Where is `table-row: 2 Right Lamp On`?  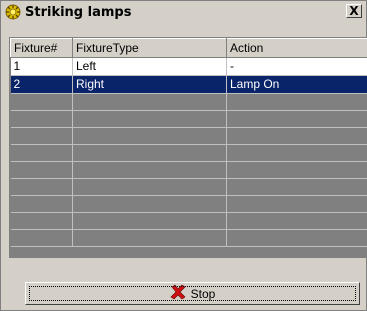 table-row: 2 Right Lamp On is located at coordinates (188, 84).